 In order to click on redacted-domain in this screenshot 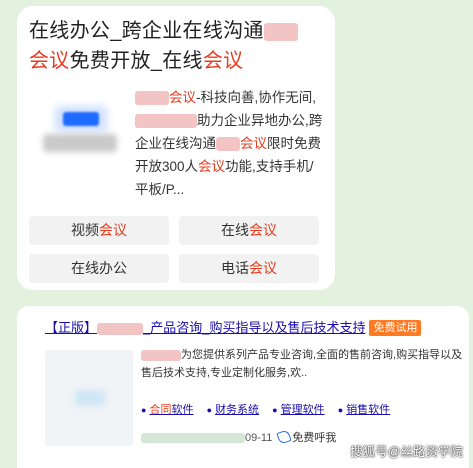, I will do `click(193, 438)`.